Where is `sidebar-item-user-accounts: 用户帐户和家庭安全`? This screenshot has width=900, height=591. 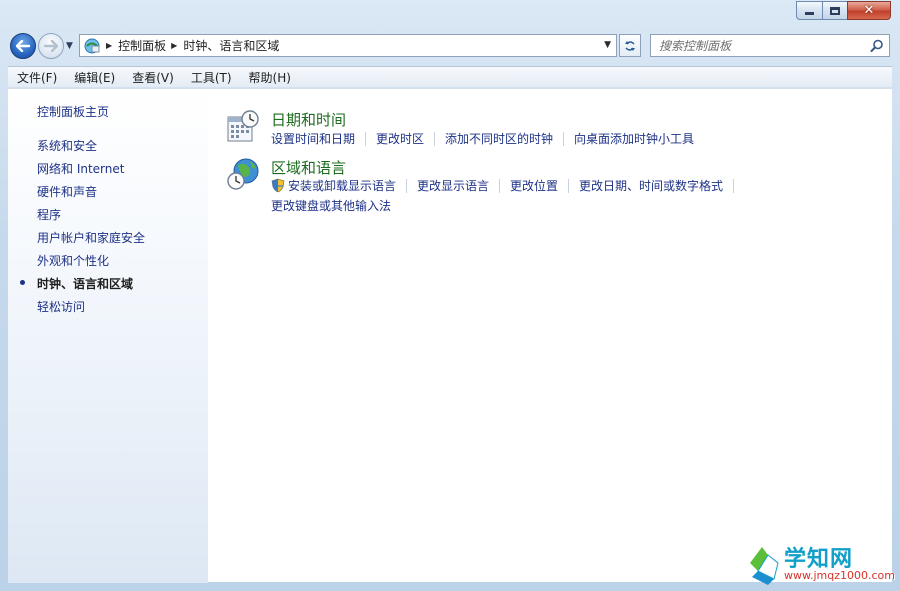
sidebar-item-user-accounts: 用户帐户和家庭安全 is located at coordinates (91, 237).